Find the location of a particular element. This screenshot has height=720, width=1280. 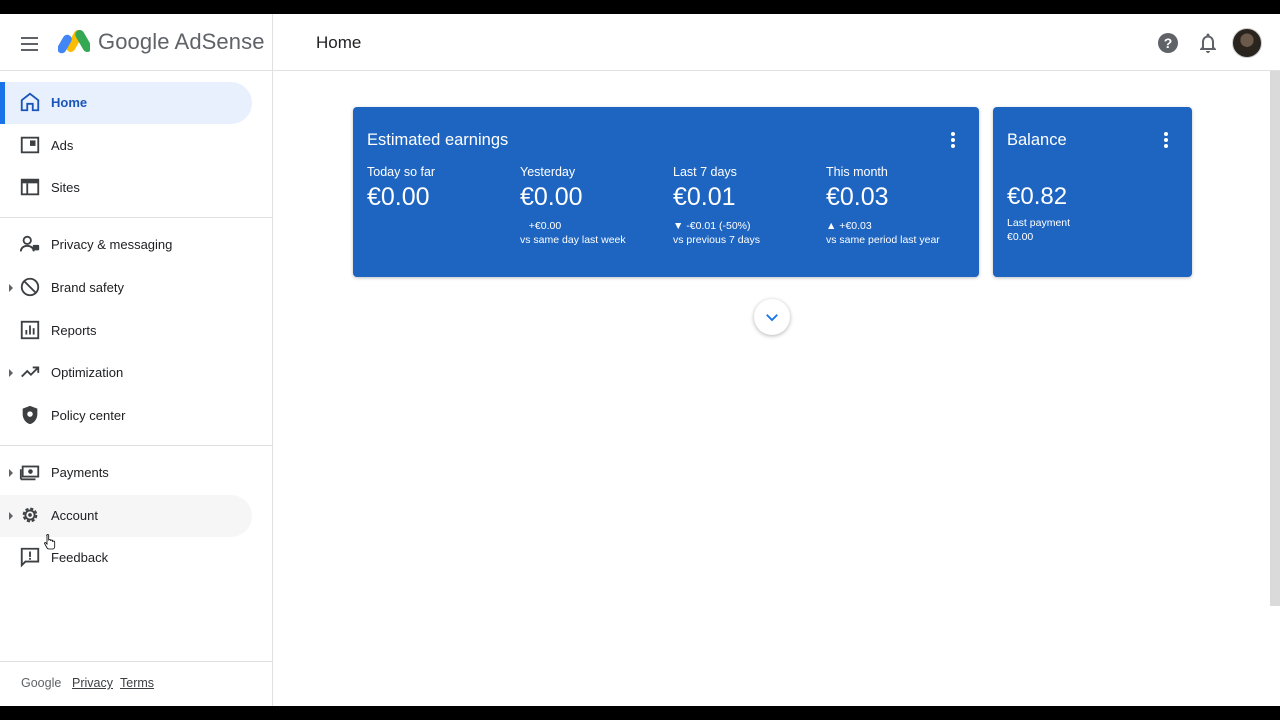

top-header: Google AdSense Home ? is located at coordinates (640, 42).